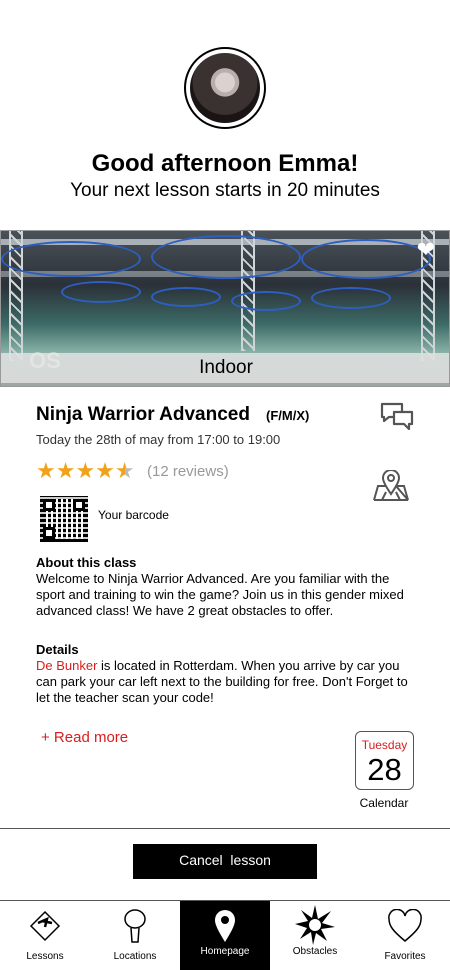  I want to click on greeting-title: Good afternoon Emma!, so click(225, 163).